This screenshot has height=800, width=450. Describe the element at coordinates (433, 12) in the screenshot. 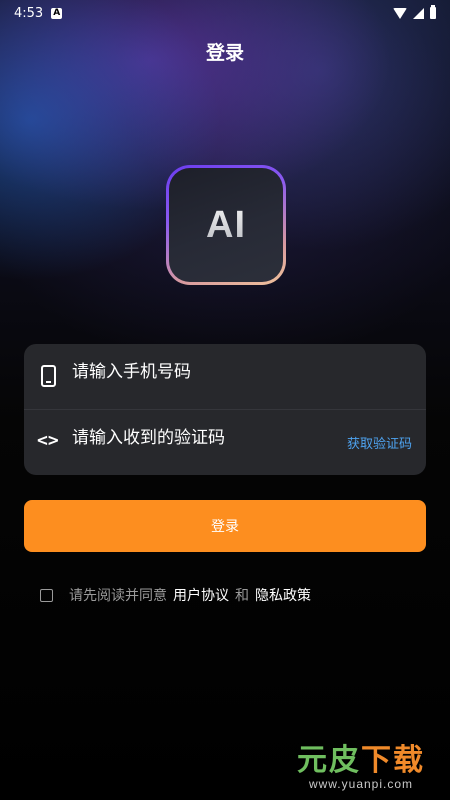

I see `battery-icon` at that location.